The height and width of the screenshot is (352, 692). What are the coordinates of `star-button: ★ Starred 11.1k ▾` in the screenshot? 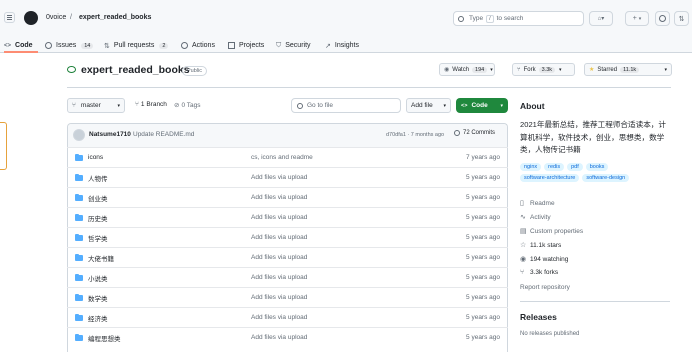 It's located at (628, 69).